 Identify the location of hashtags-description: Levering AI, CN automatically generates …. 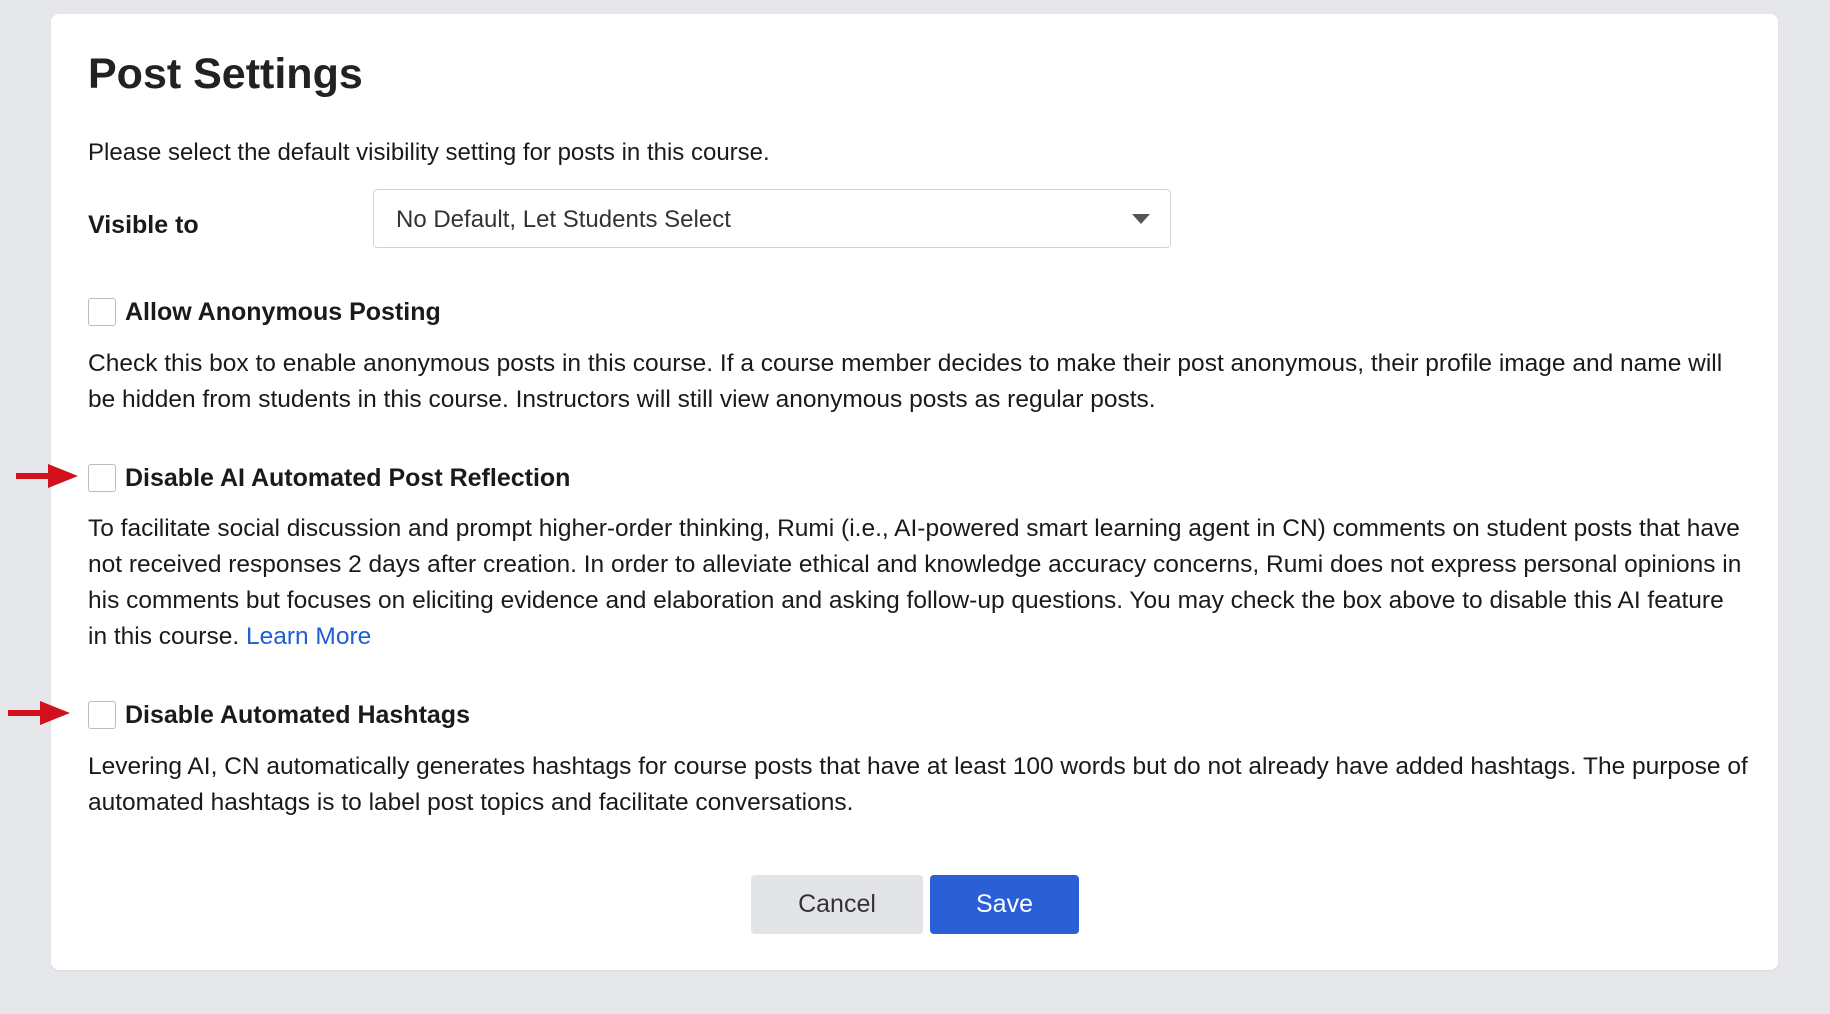
(918, 784).